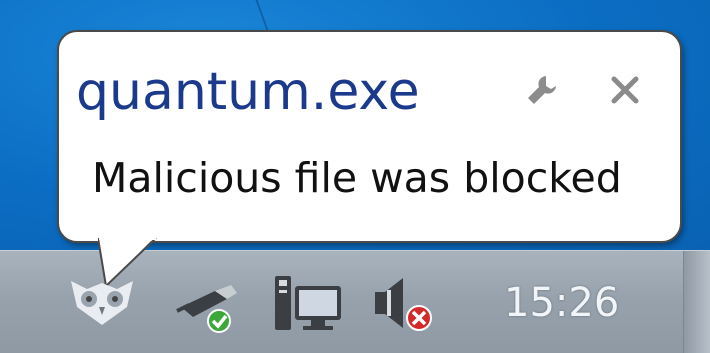 Image resolution: width=710 pixels, height=353 pixels. What do you see at coordinates (542, 90) in the screenshot?
I see `wrench-icon` at bounding box center [542, 90].